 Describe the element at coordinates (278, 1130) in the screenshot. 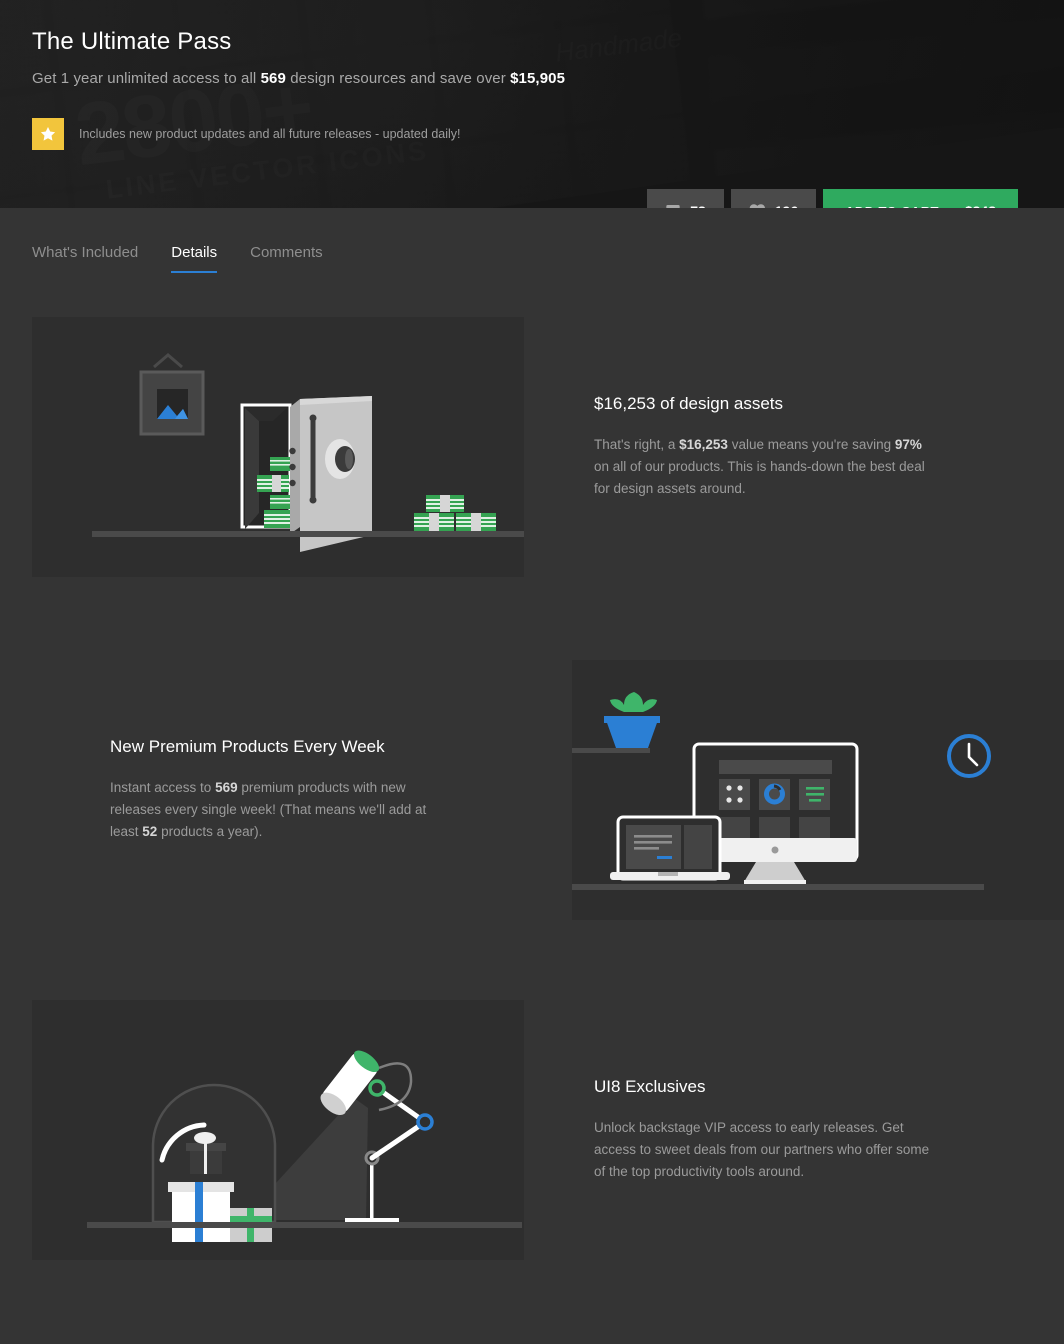

I see `gifts-under-dome-illustration` at that location.